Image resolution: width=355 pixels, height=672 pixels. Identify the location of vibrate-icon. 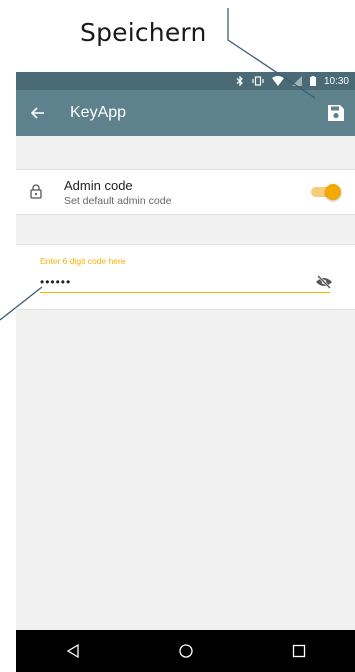
(258, 81).